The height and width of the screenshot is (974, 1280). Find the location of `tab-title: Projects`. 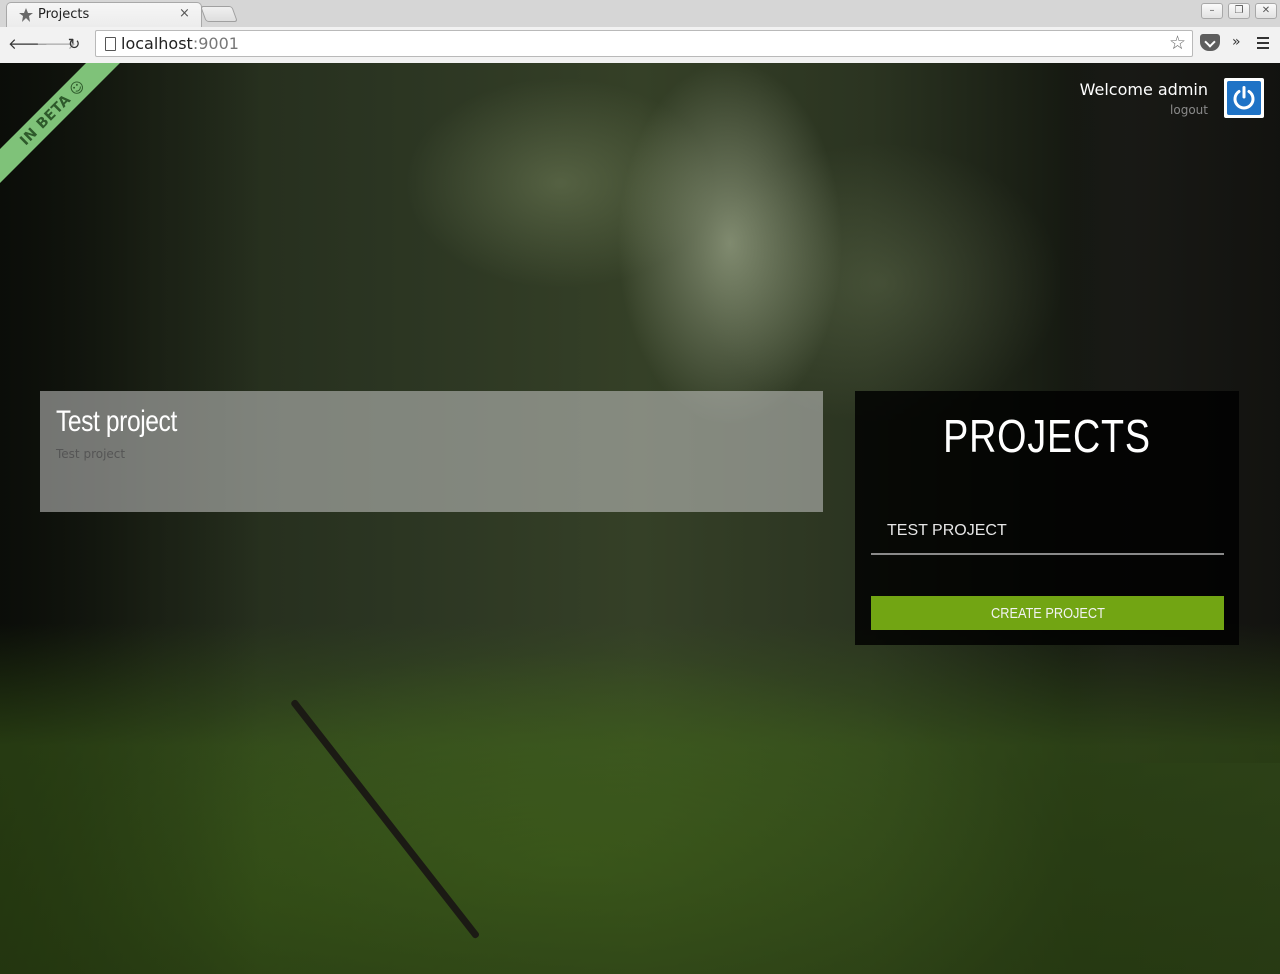

tab-title: Projects is located at coordinates (64, 14).